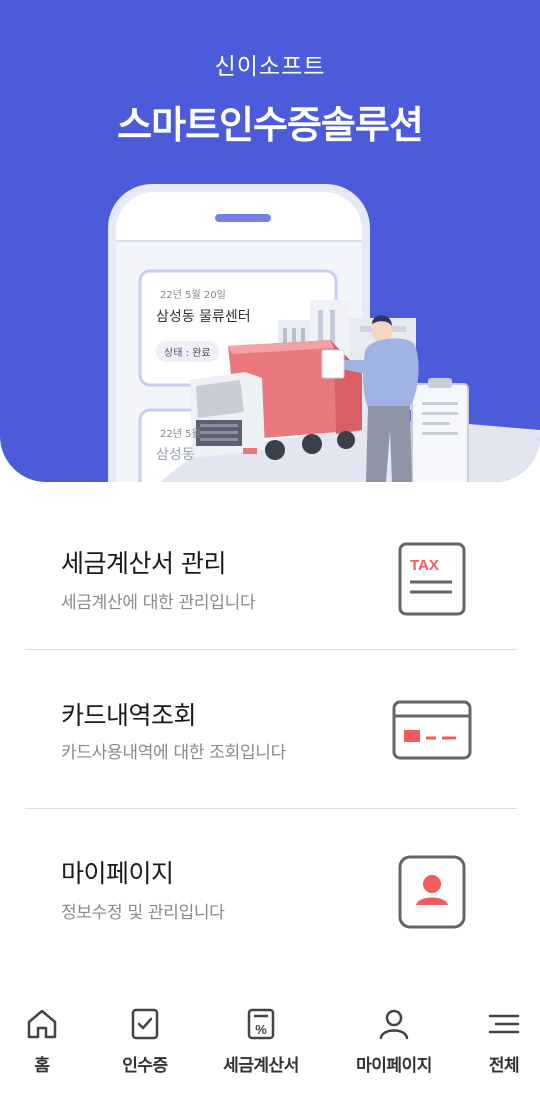 The width and height of the screenshot is (540, 1101). Describe the element at coordinates (158, 603) in the screenshot. I see `menu-desc: 세금계산에 대한 관리입니다` at that location.